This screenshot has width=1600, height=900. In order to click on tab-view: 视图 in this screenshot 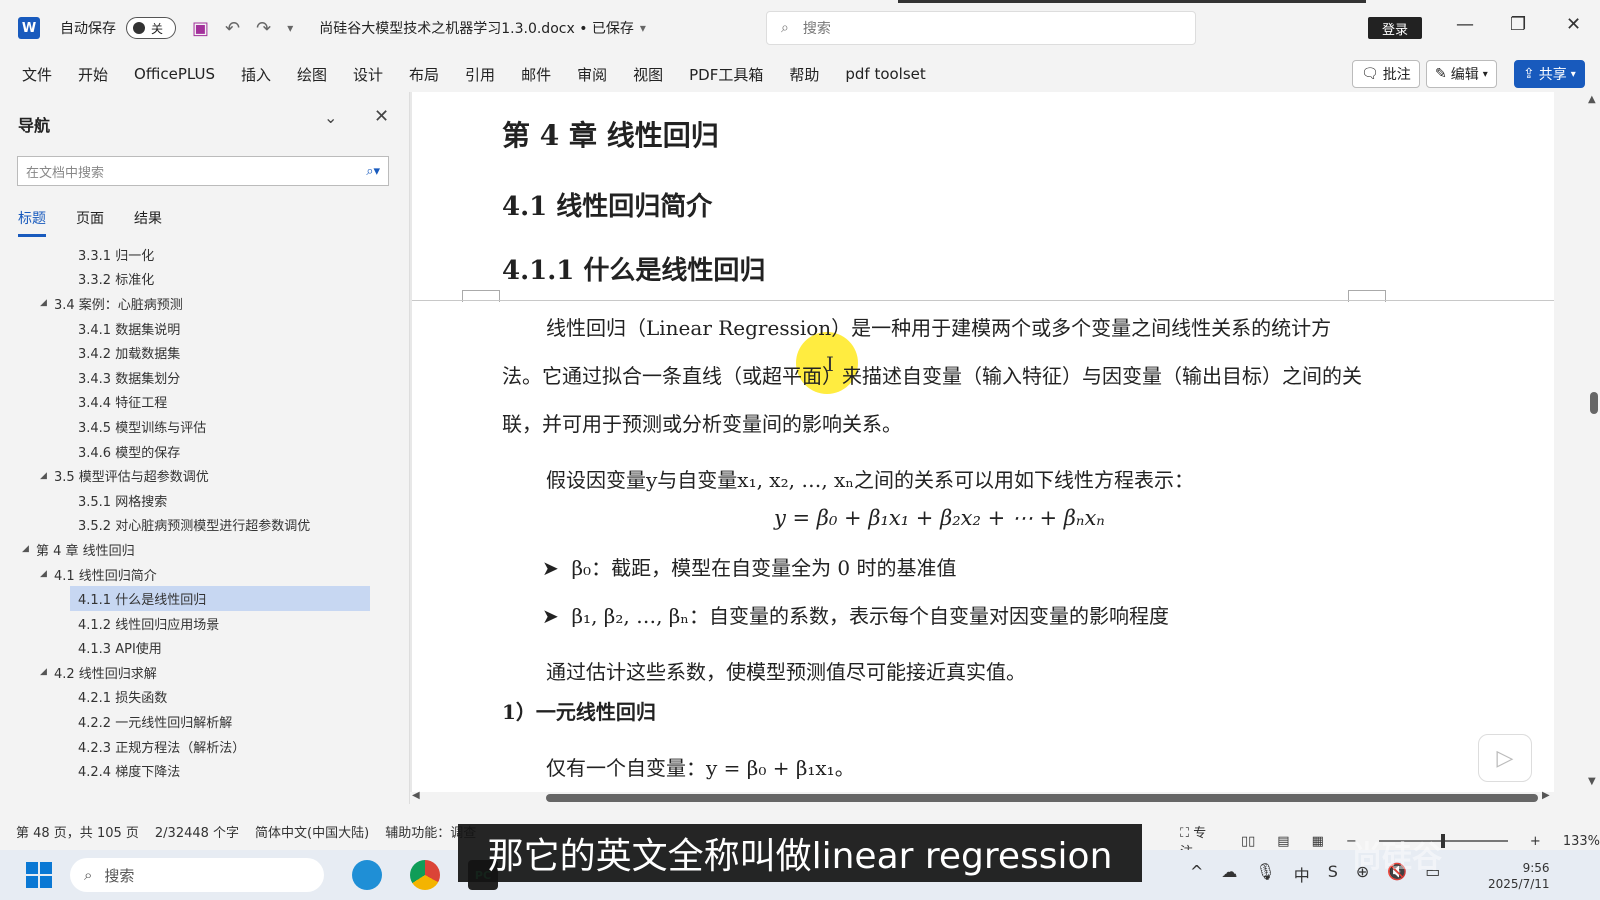, I will do `click(648, 74)`.